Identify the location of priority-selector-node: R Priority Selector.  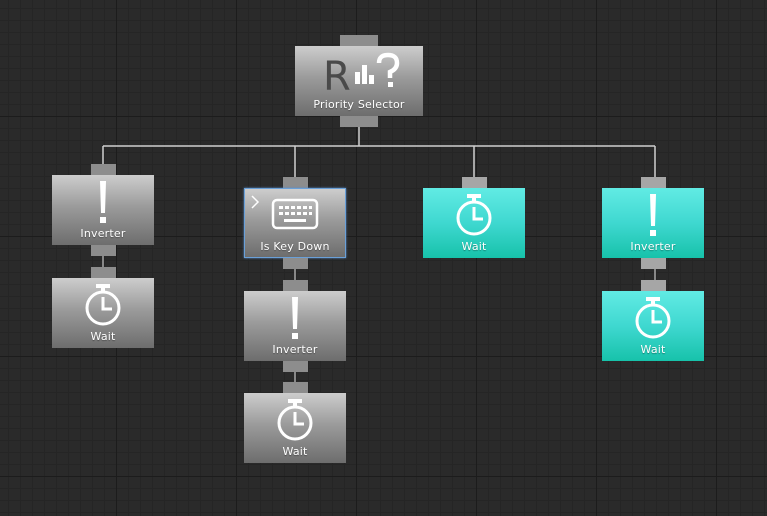
(359, 81).